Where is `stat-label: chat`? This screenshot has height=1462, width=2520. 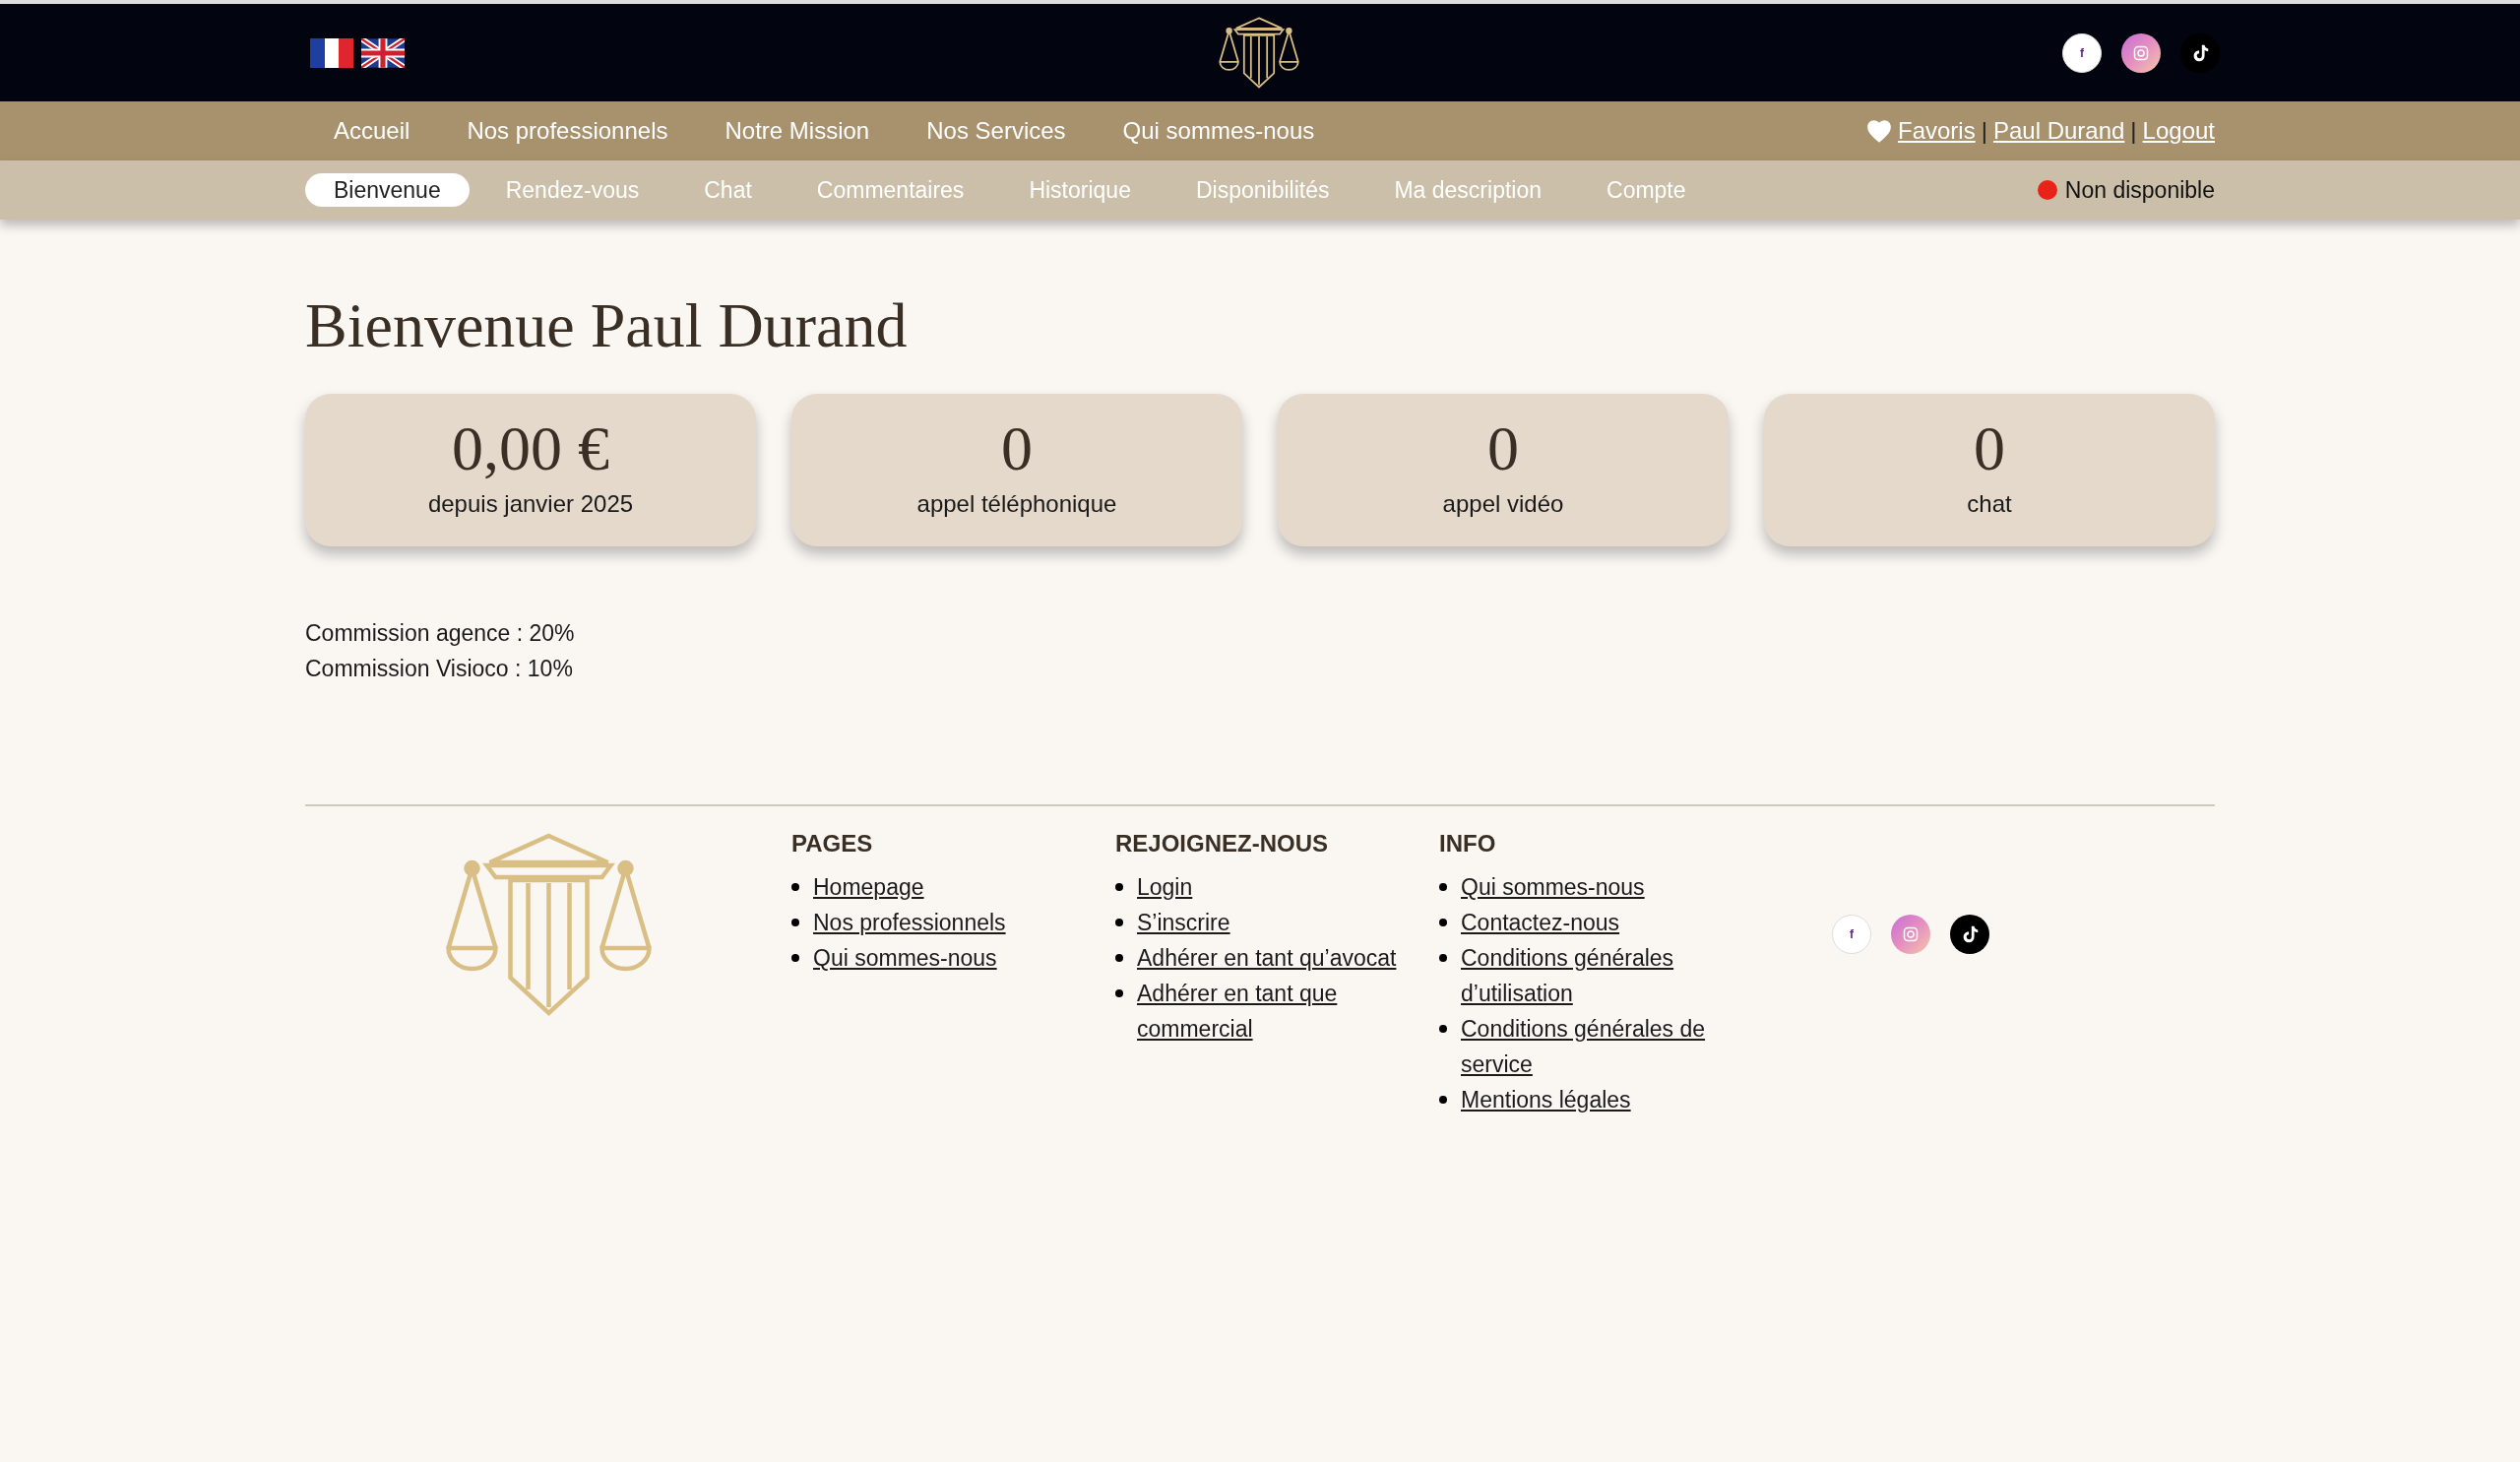
stat-label: chat is located at coordinates (1989, 504).